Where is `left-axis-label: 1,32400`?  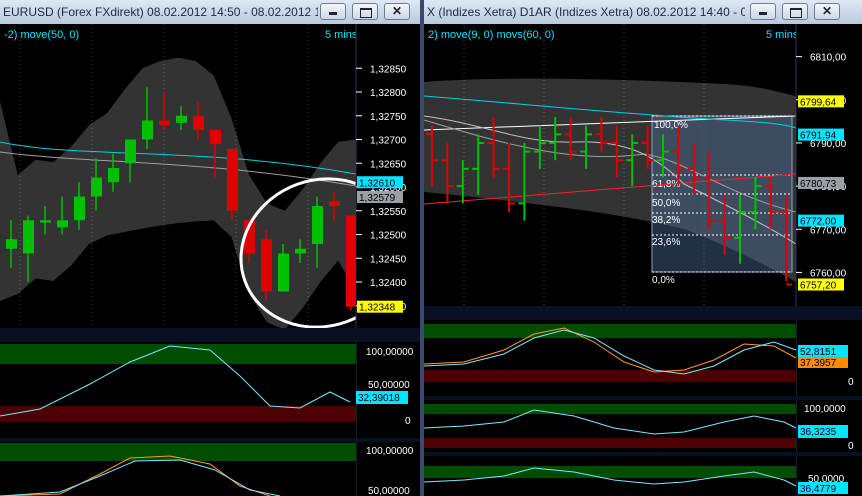
left-axis-label: 1,32400 is located at coordinates (388, 283).